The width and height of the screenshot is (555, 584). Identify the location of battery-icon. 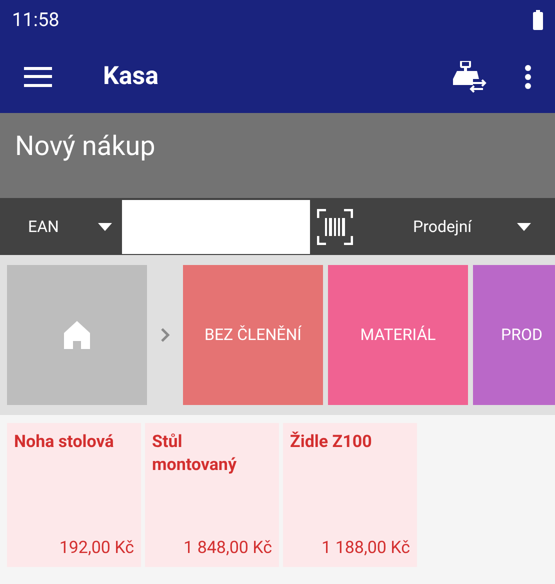
(538, 20).